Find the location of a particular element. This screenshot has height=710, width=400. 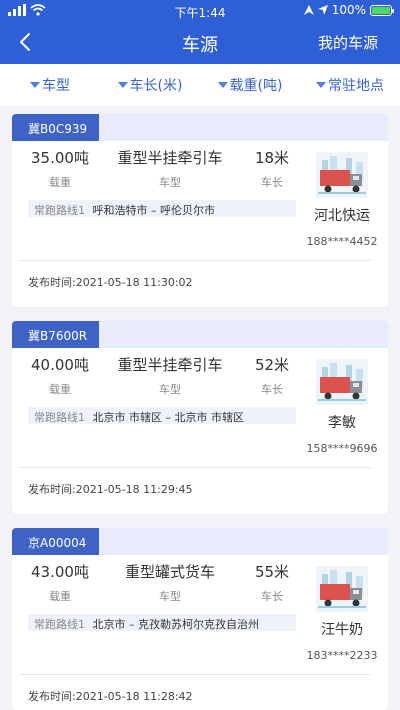

plate-number: 冀B7600R is located at coordinates (55, 334).